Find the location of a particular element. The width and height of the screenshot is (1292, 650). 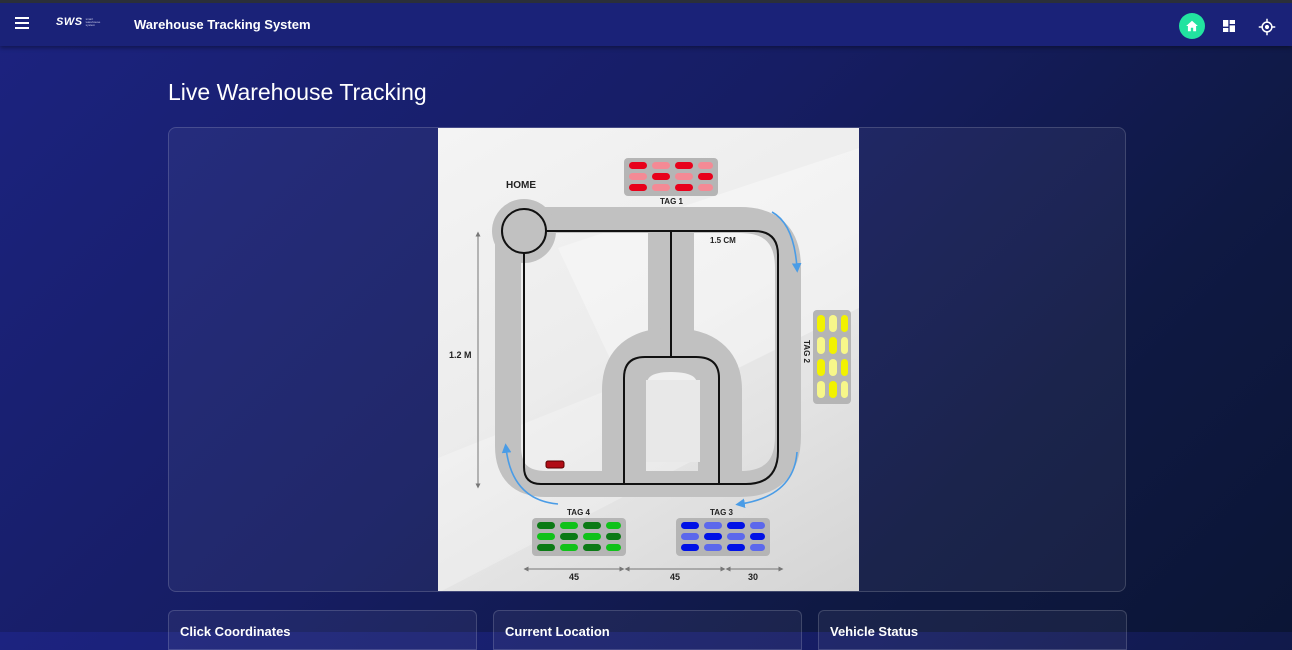

tag2-rack is located at coordinates (832, 357).